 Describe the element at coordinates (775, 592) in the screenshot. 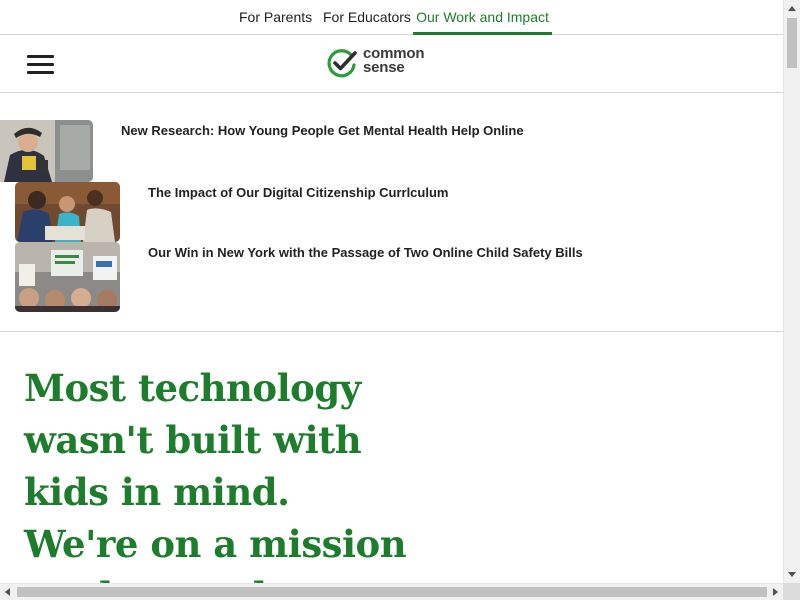

I see `scroll-right-arrow-icon` at that location.